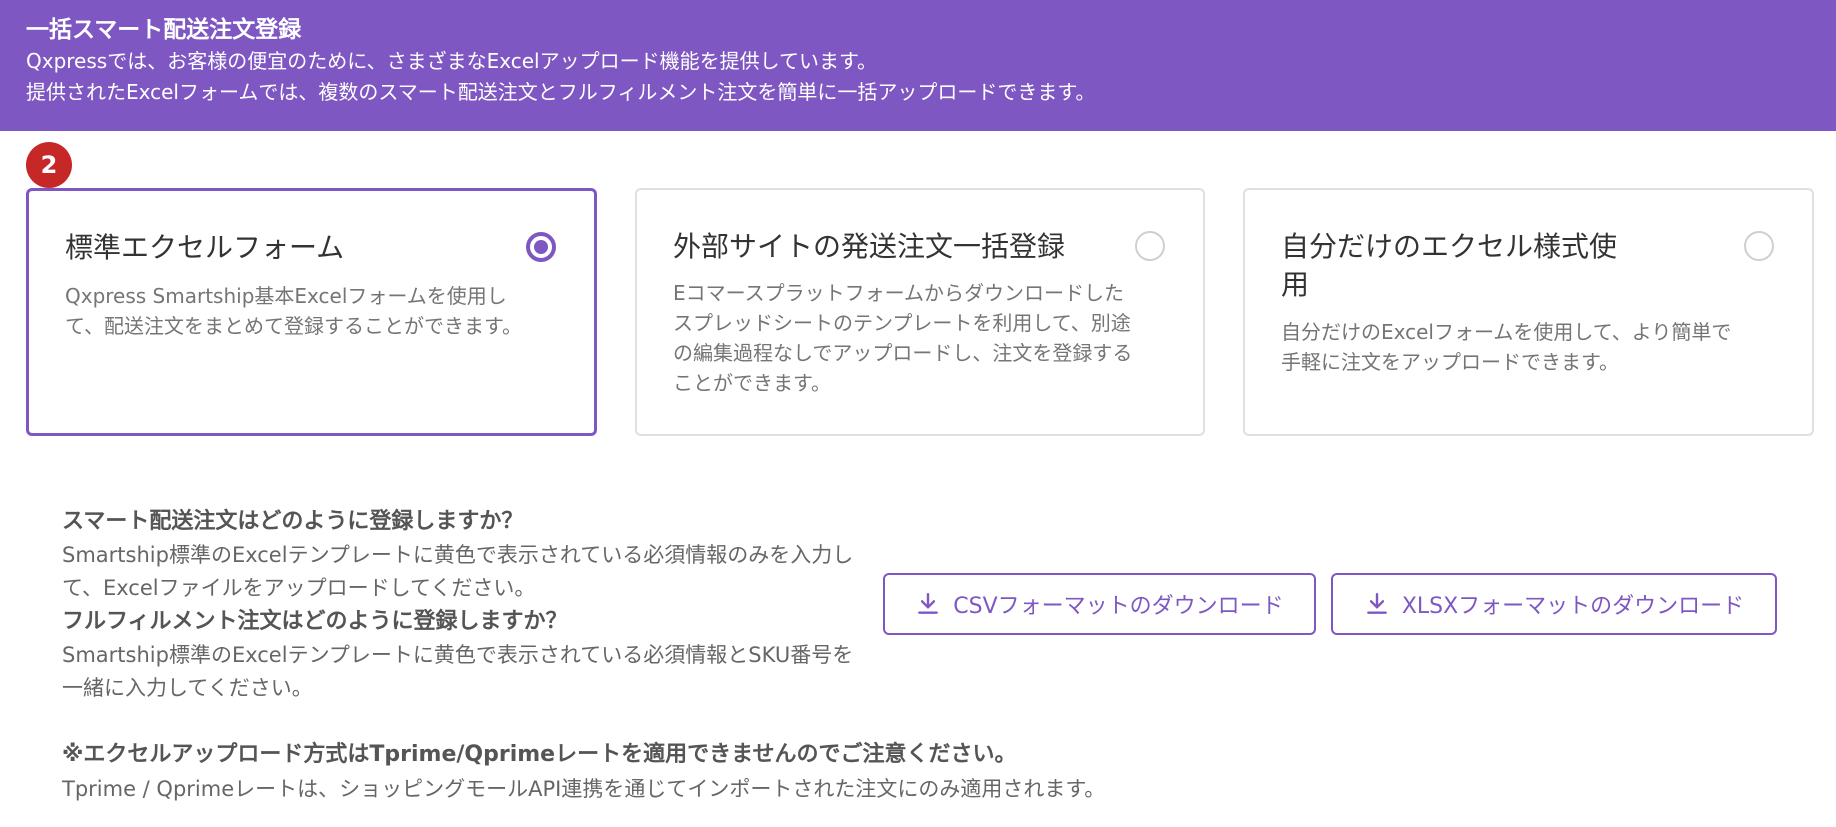 The width and height of the screenshot is (1836, 827). What do you see at coordinates (164, 30) in the screenshot?
I see `page-title: 一括スマート配送注文登録` at bounding box center [164, 30].